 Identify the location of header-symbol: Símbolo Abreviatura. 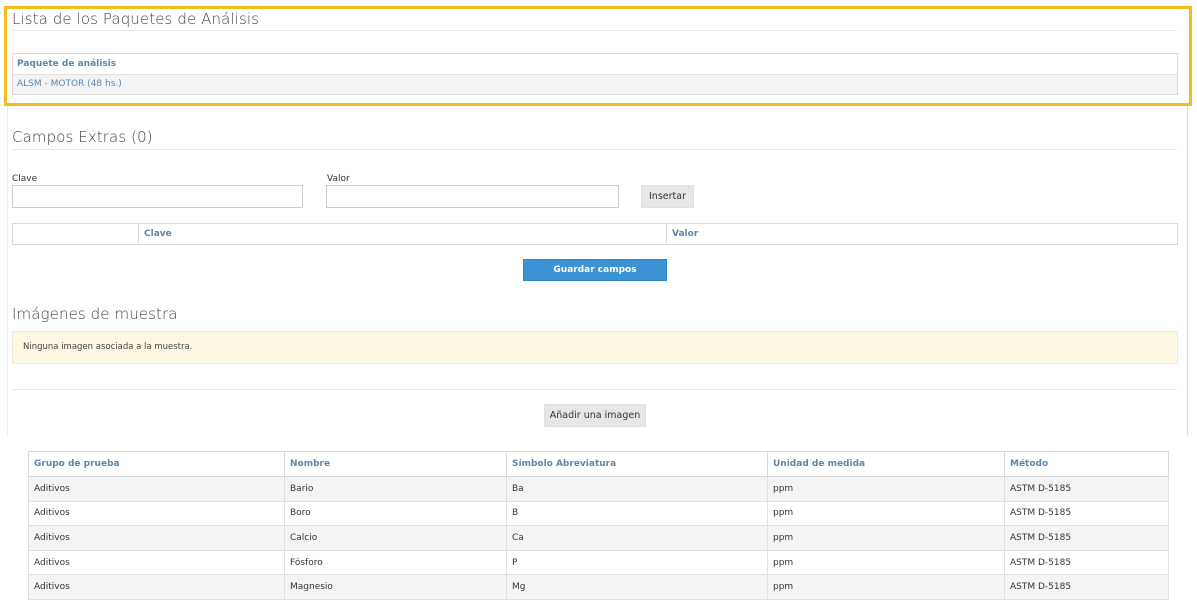
(637, 464).